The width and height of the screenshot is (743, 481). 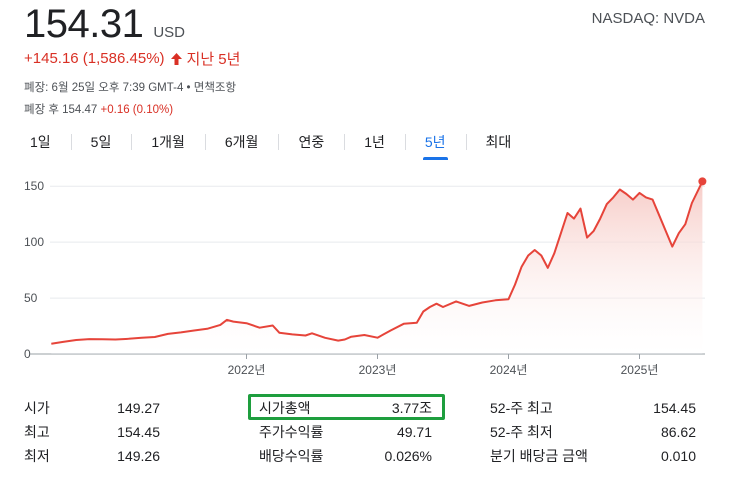 What do you see at coordinates (84, 24) in the screenshot?
I see `stock-price: 154.31` at bounding box center [84, 24].